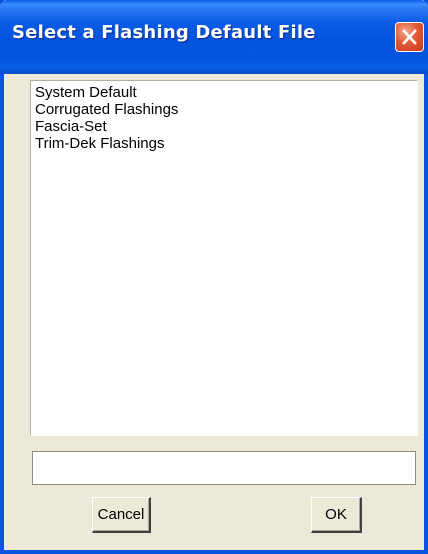 The image size is (428, 554). What do you see at coordinates (226, 109) in the screenshot?
I see `list-item: Corrugated Flashings` at bounding box center [226, 109].